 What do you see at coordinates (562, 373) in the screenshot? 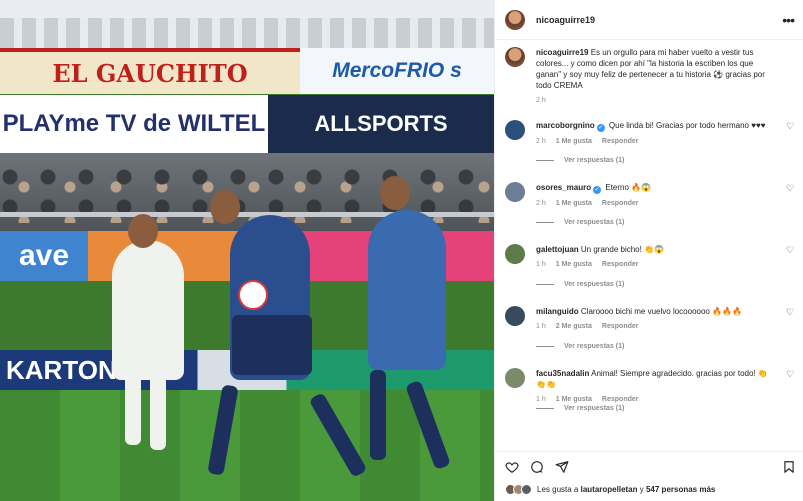
I see `comment-username: facu35nadalin` at bounding box center [562, 373].